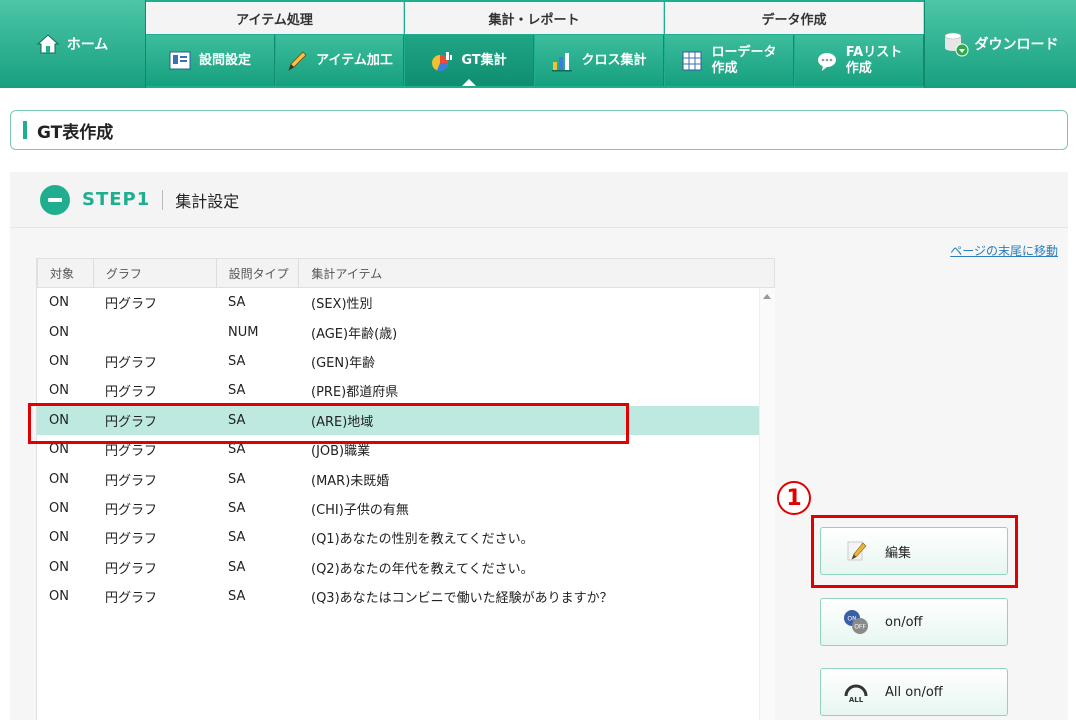 The width and height of the screenshot is (1076, 720). Describe the element at coordinates (328, 423) in the screenshot. I see `selected-row-highlight` at that location.